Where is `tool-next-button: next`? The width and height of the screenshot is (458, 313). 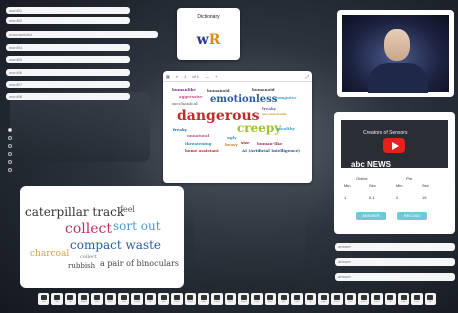 tool-next-button: next is located at coordinates (123, 299).